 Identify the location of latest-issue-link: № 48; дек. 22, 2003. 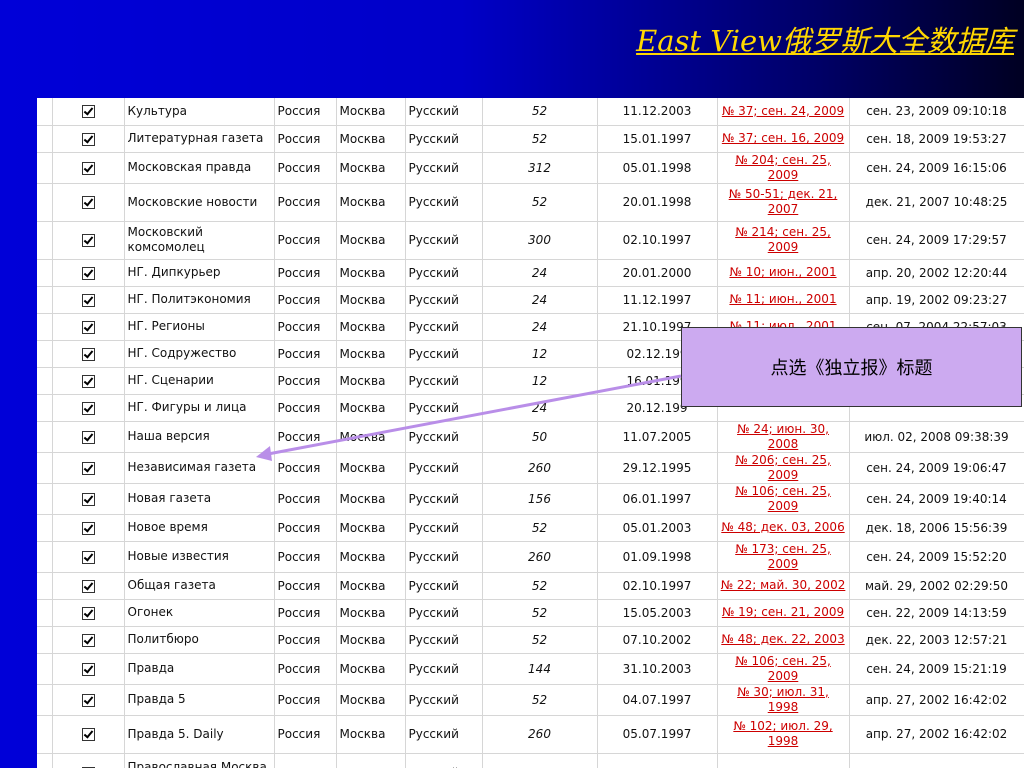
(782, 639).